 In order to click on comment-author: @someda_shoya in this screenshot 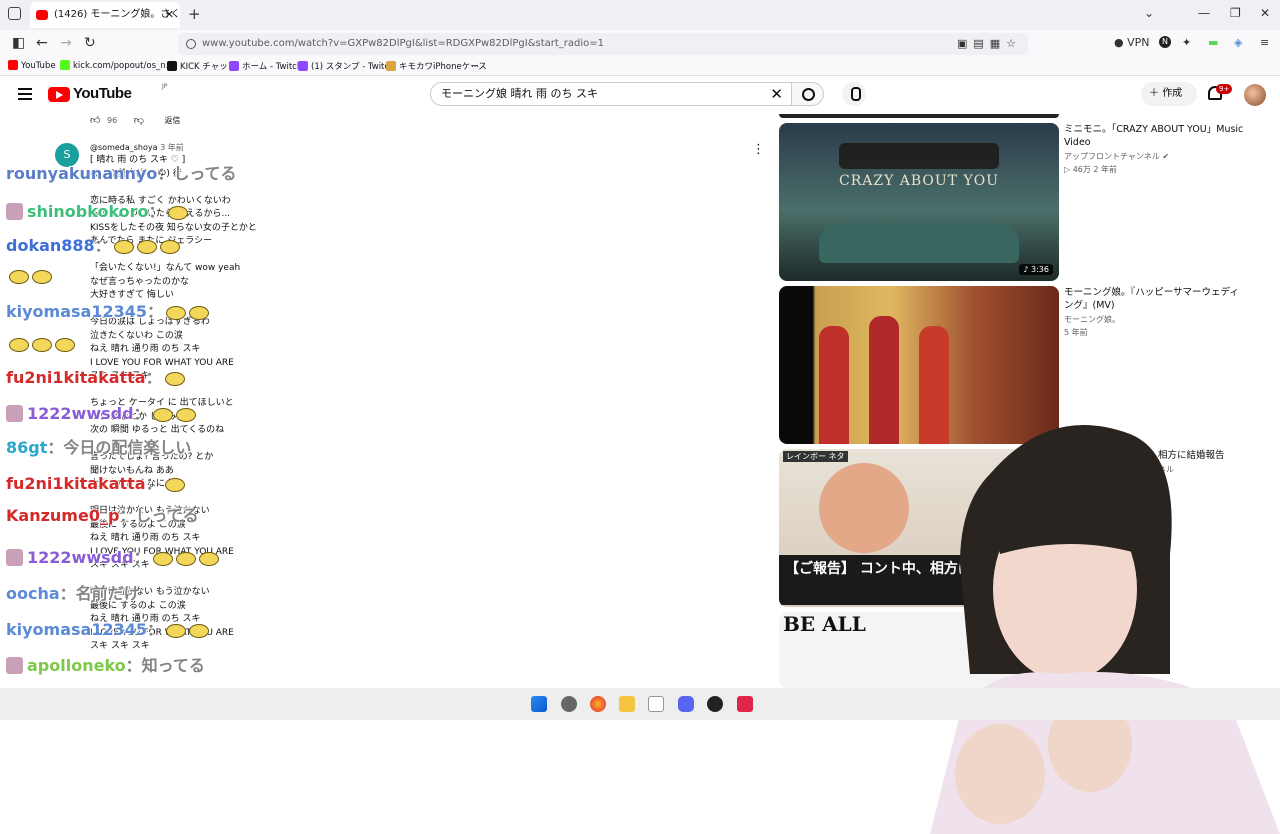, I will do `click(124, 147)`.